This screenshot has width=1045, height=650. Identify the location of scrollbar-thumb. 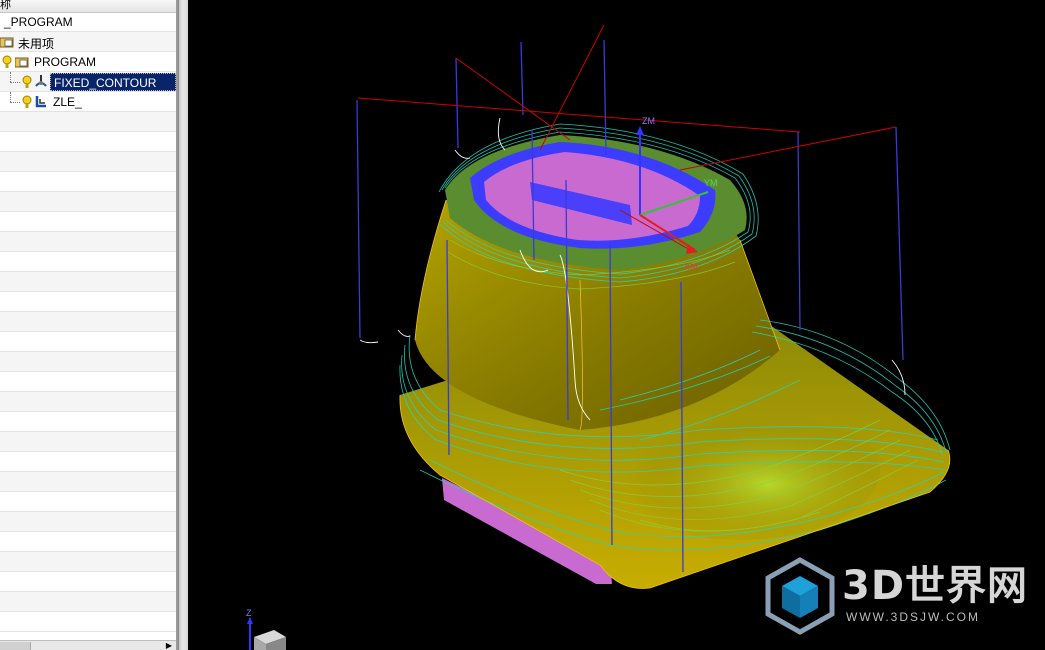
(15, 646).